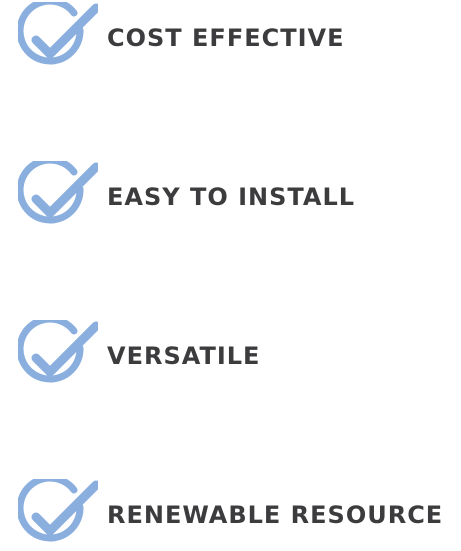 This screenshot has height=551, width=461. What do you see at coordinates (226, 38) in the screenshot?
I see `feature-label: COST EFFECTIVE` at bounding box center [226, 38].